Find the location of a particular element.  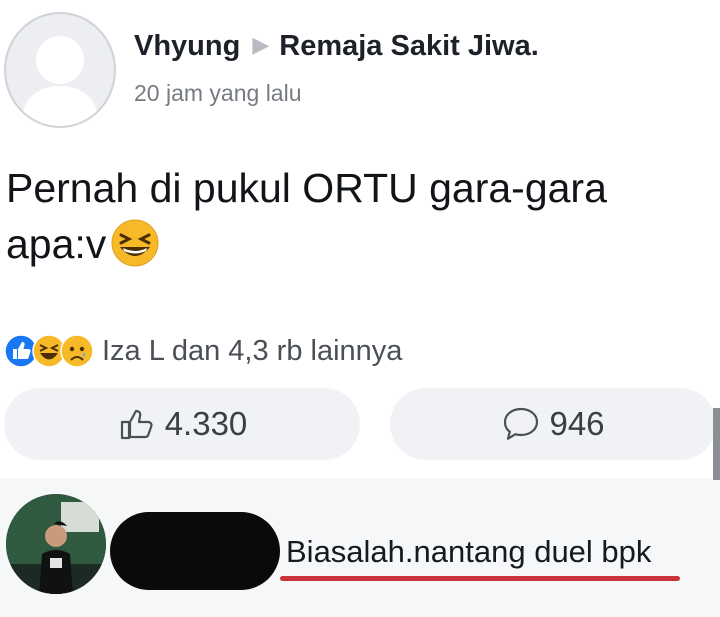

commenter-avatar is located at coordinates (56, 544).